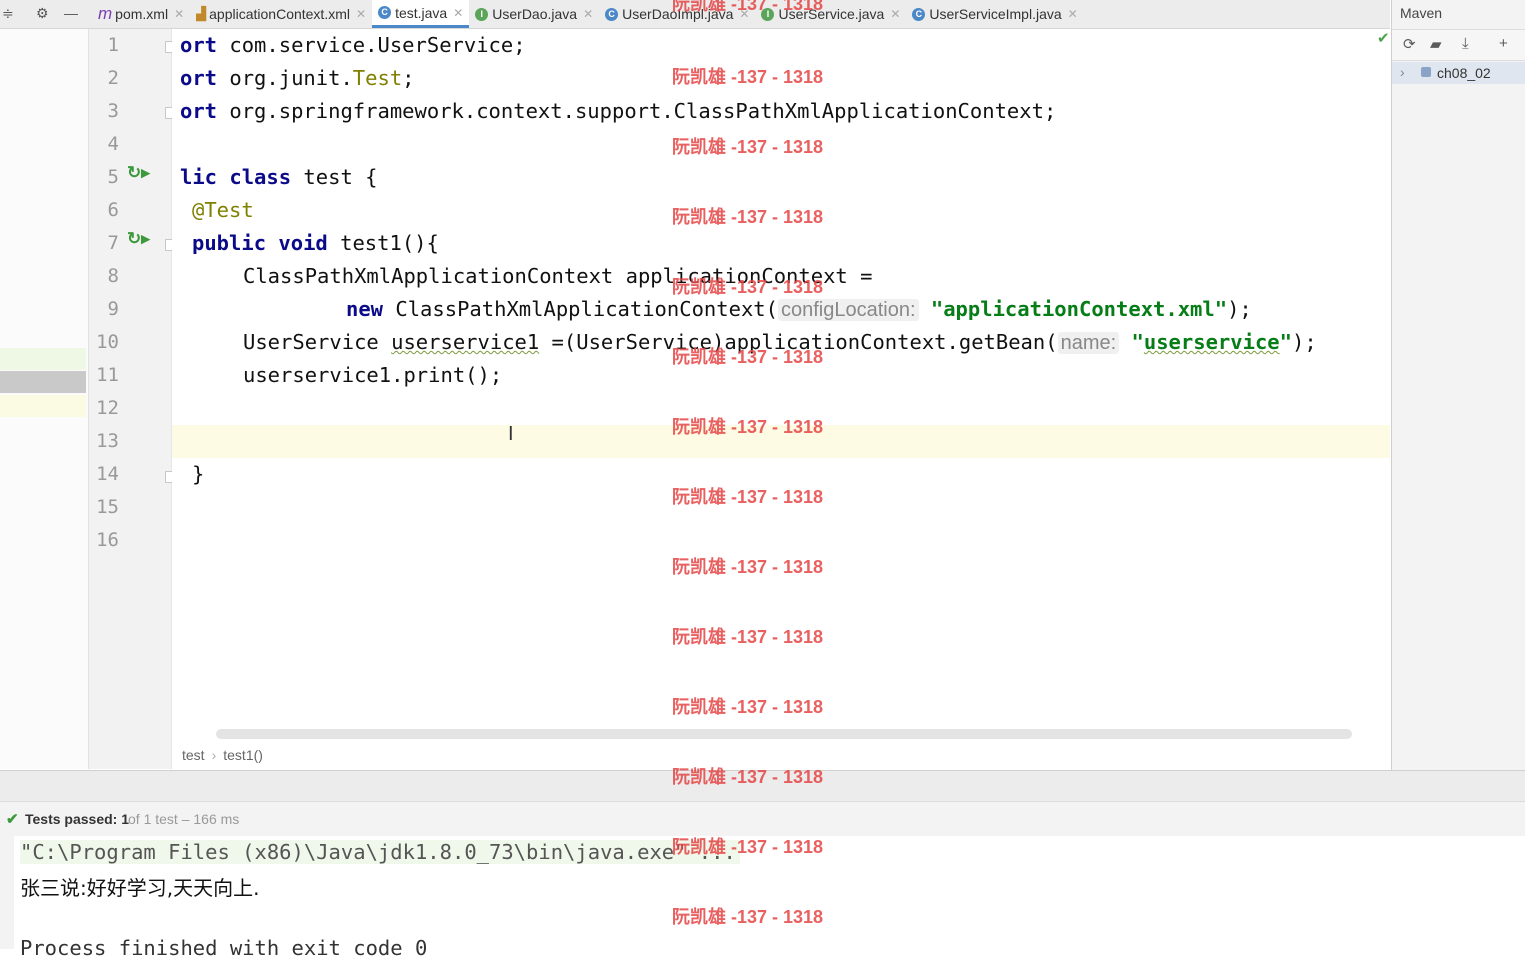 The image size is (1525, 960). I want to click on line-number: 2, so click(113, 78).